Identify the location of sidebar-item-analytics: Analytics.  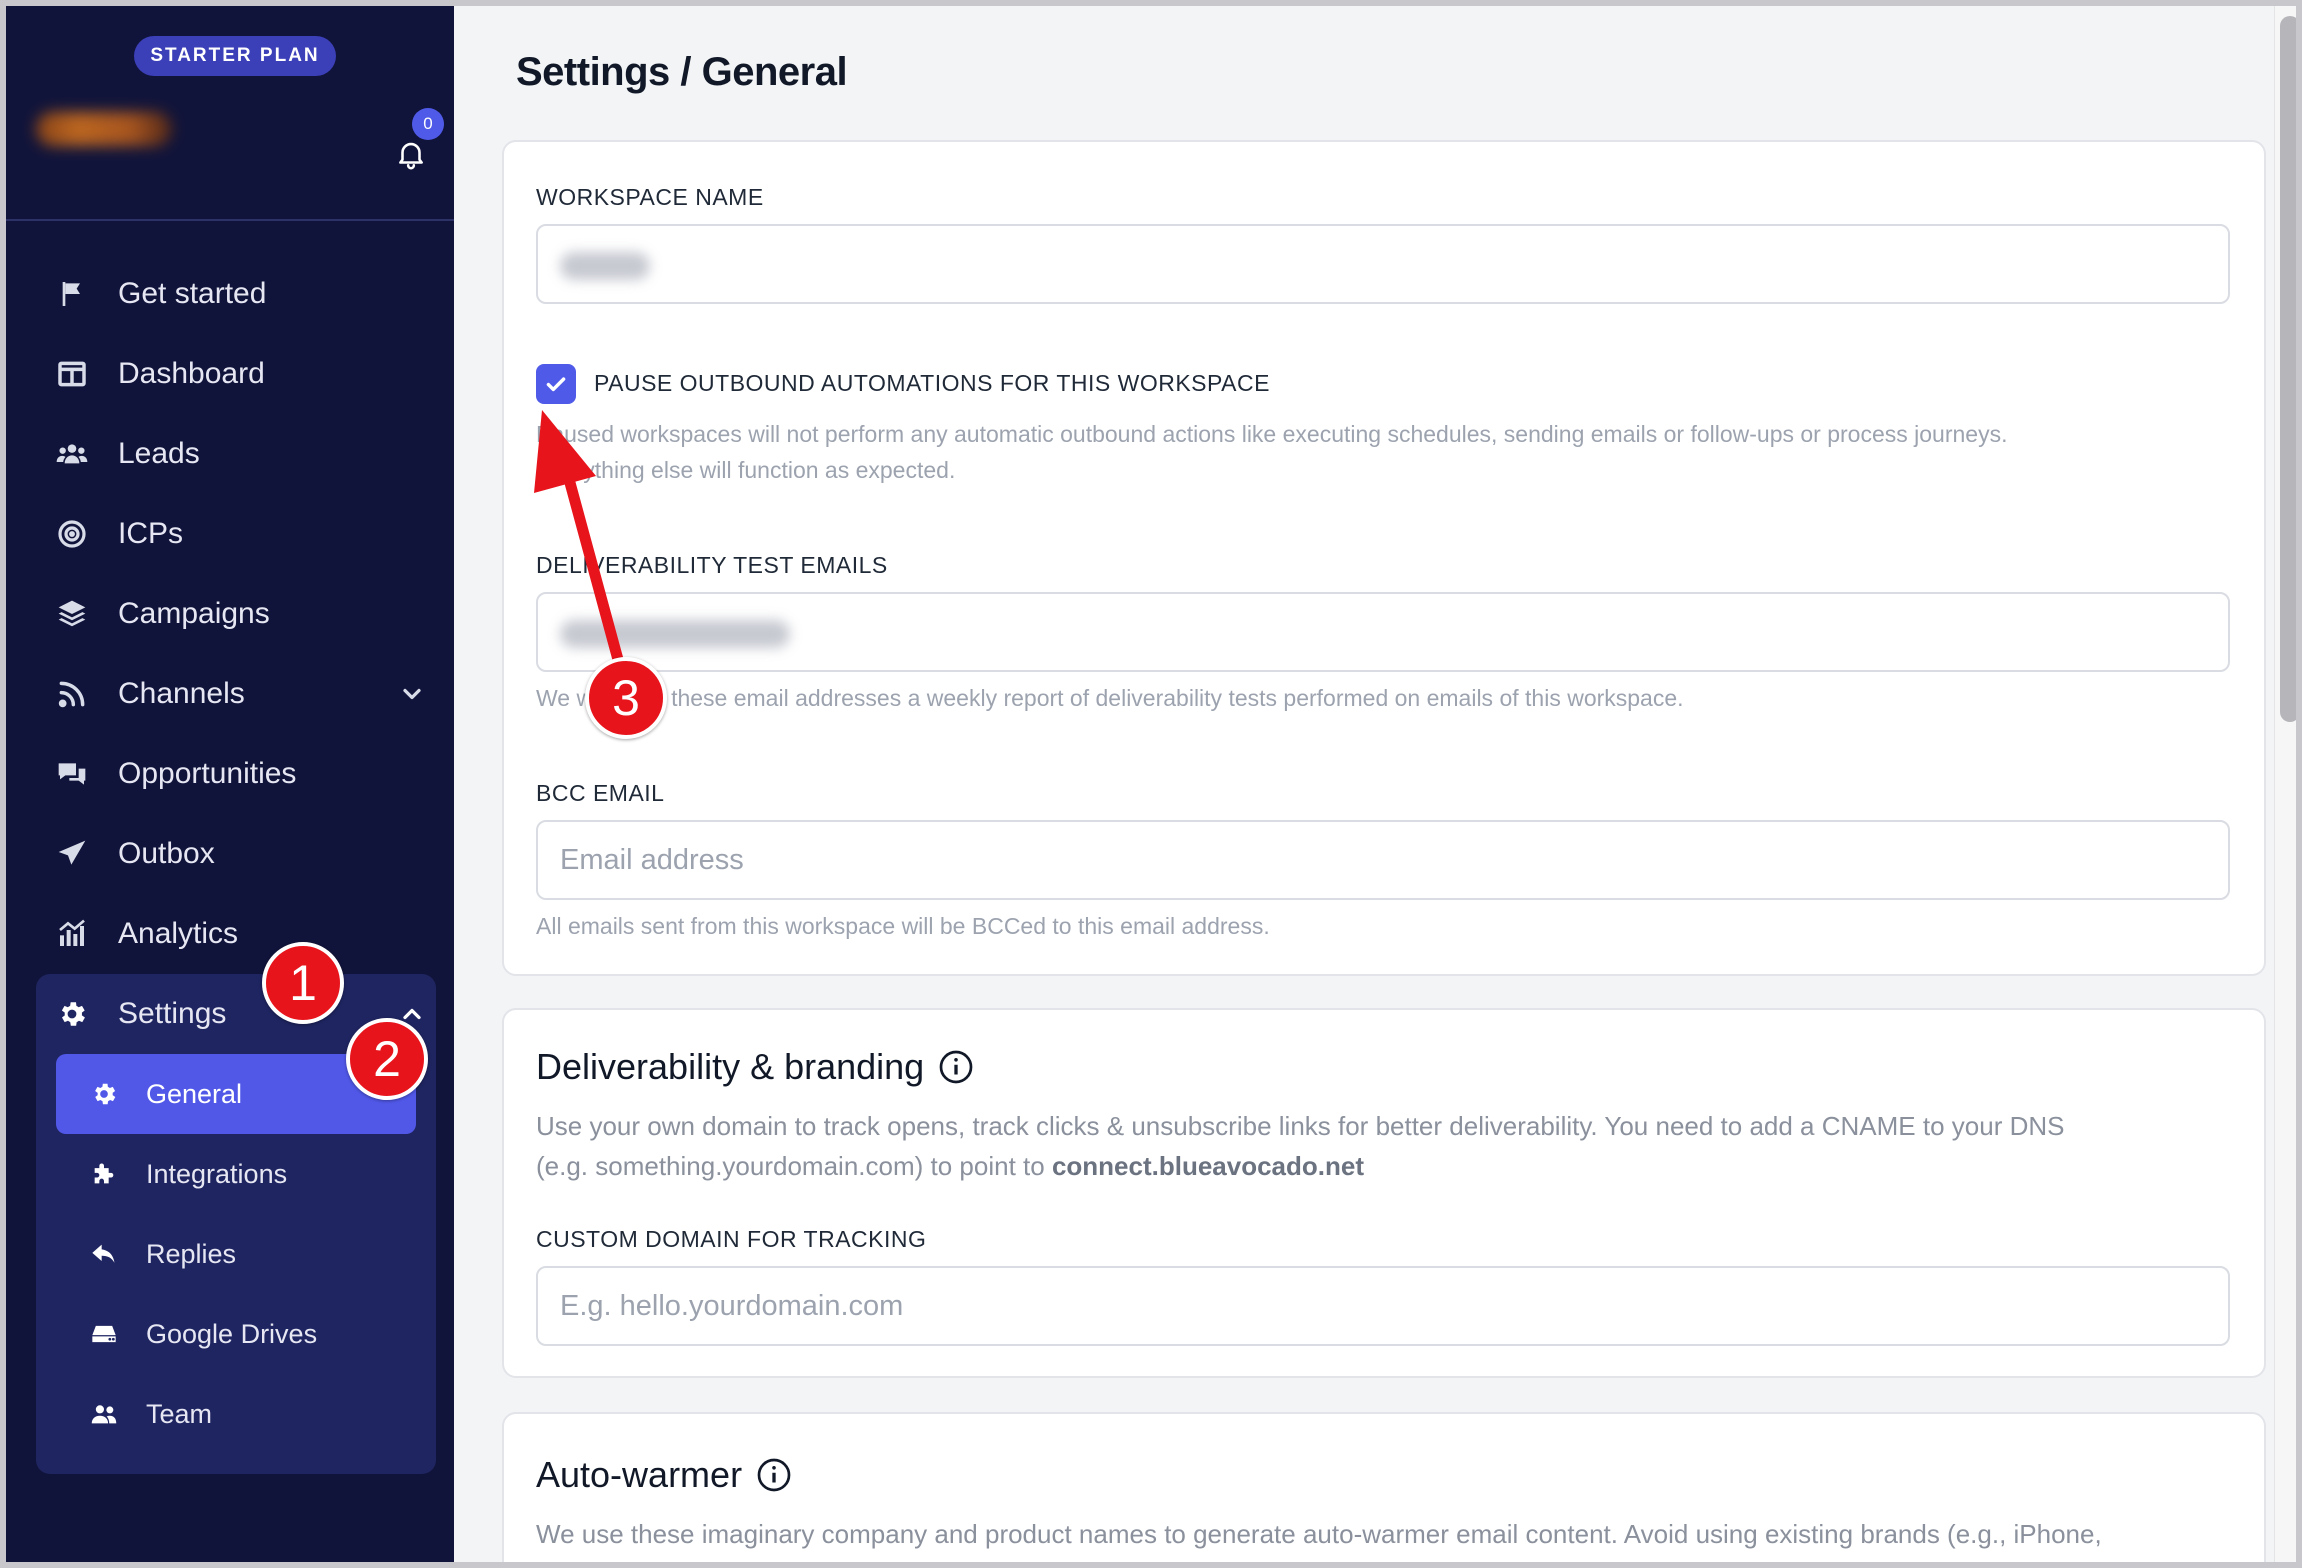
(241, 934).